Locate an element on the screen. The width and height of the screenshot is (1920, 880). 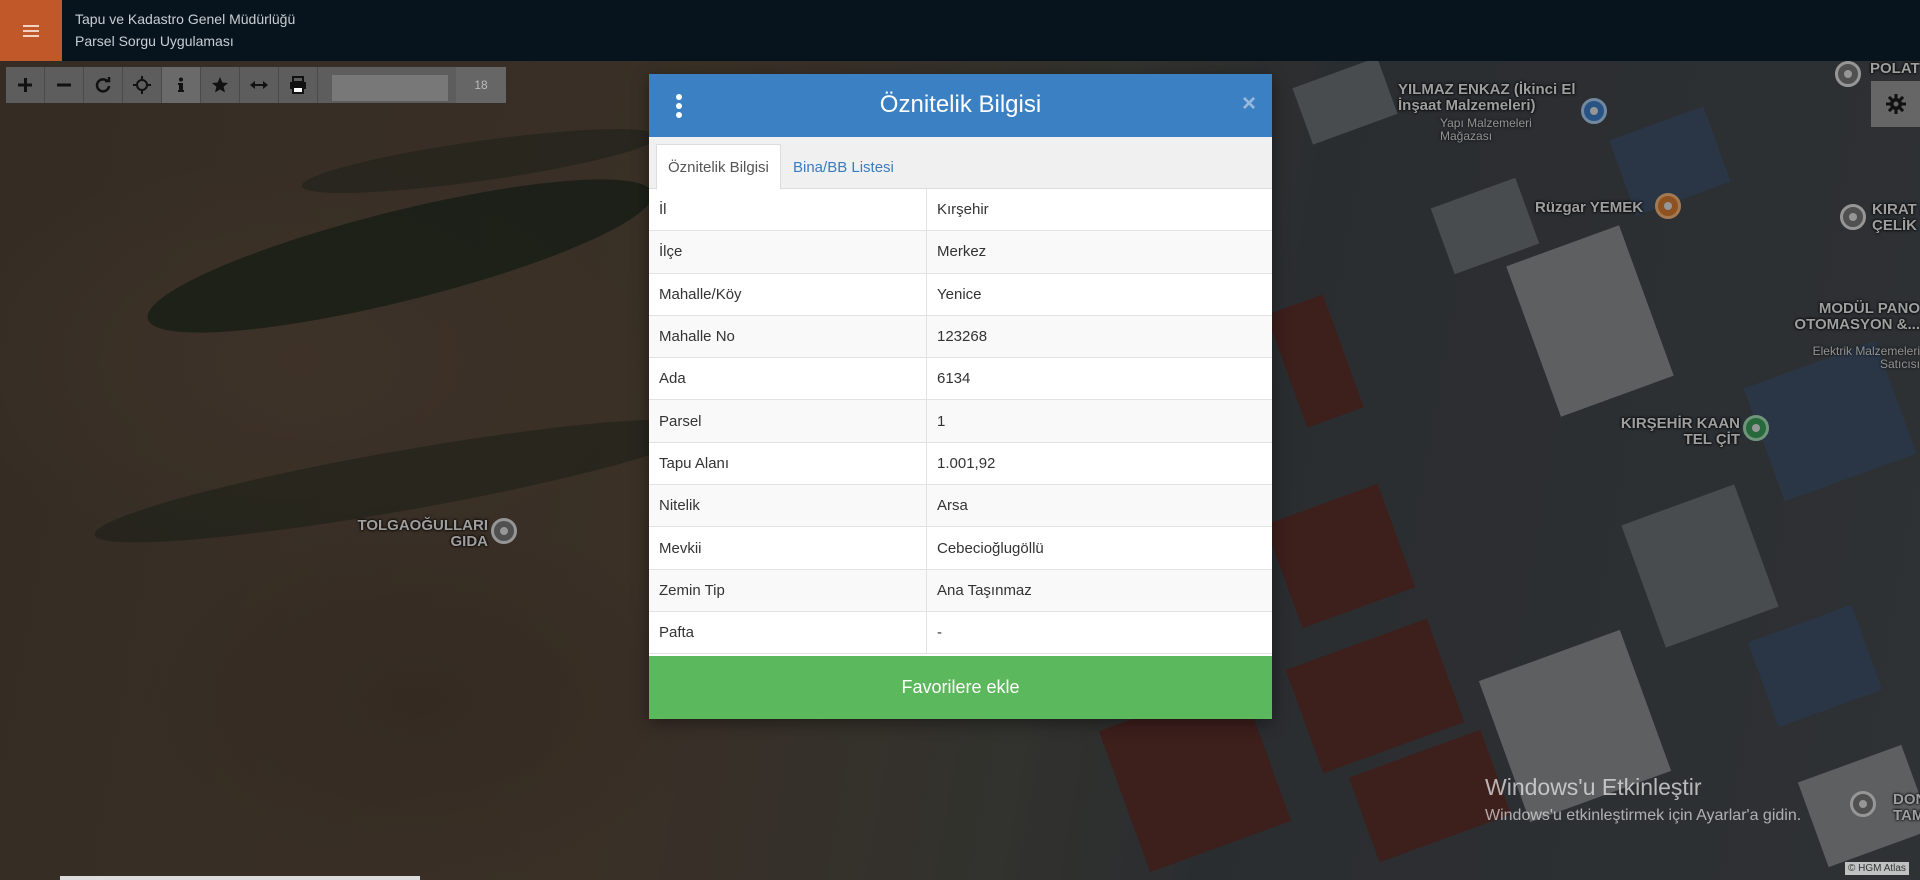
hamburger-menu-button is located at coordinates (31, 30).